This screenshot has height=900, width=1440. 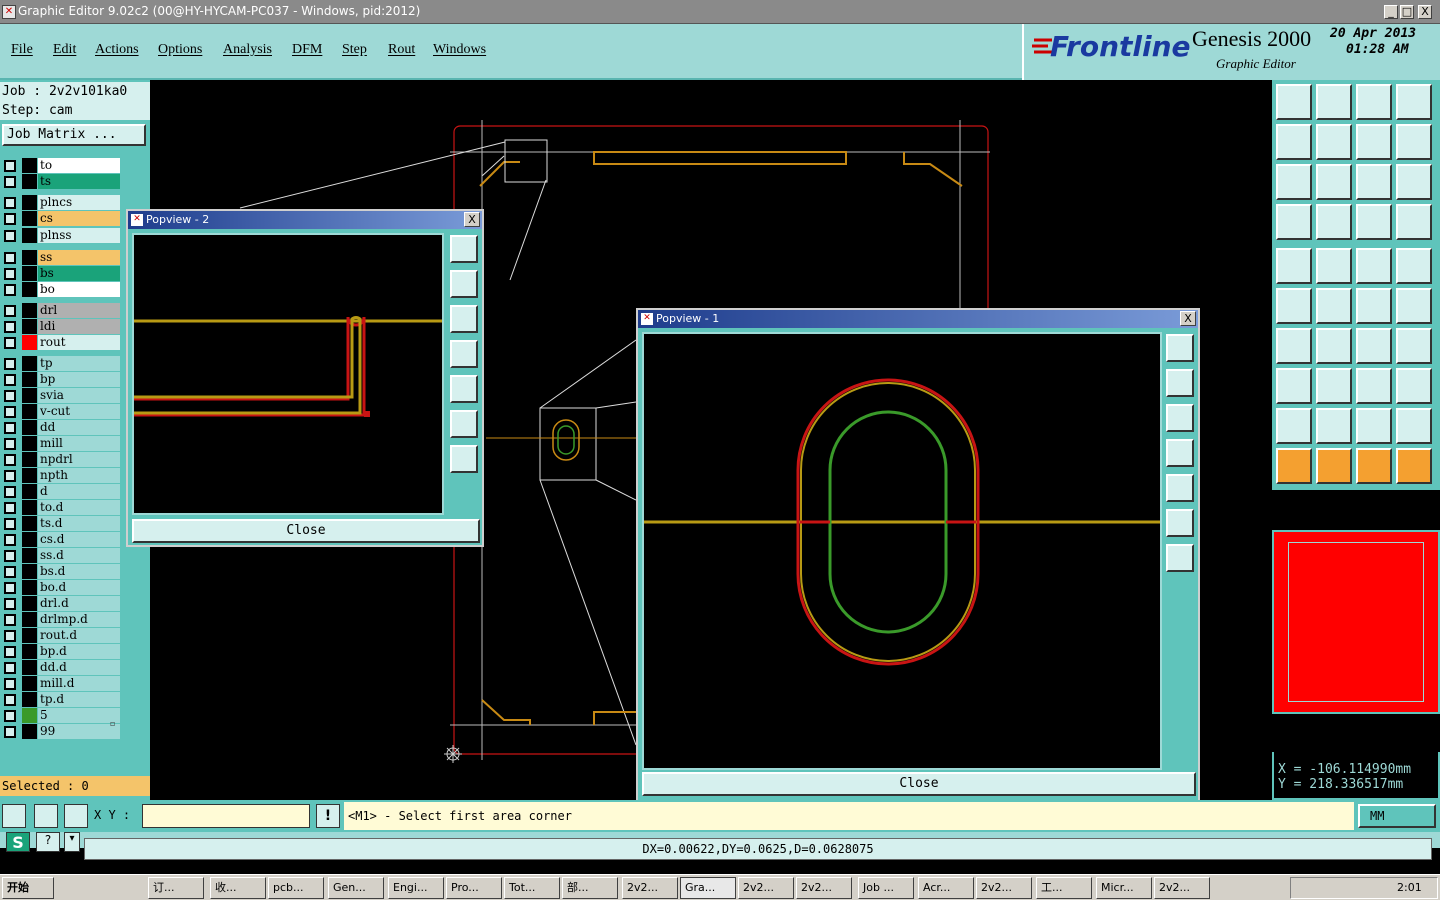 I want to click on tool-ruler-icon, so click(x=1374, y=266).